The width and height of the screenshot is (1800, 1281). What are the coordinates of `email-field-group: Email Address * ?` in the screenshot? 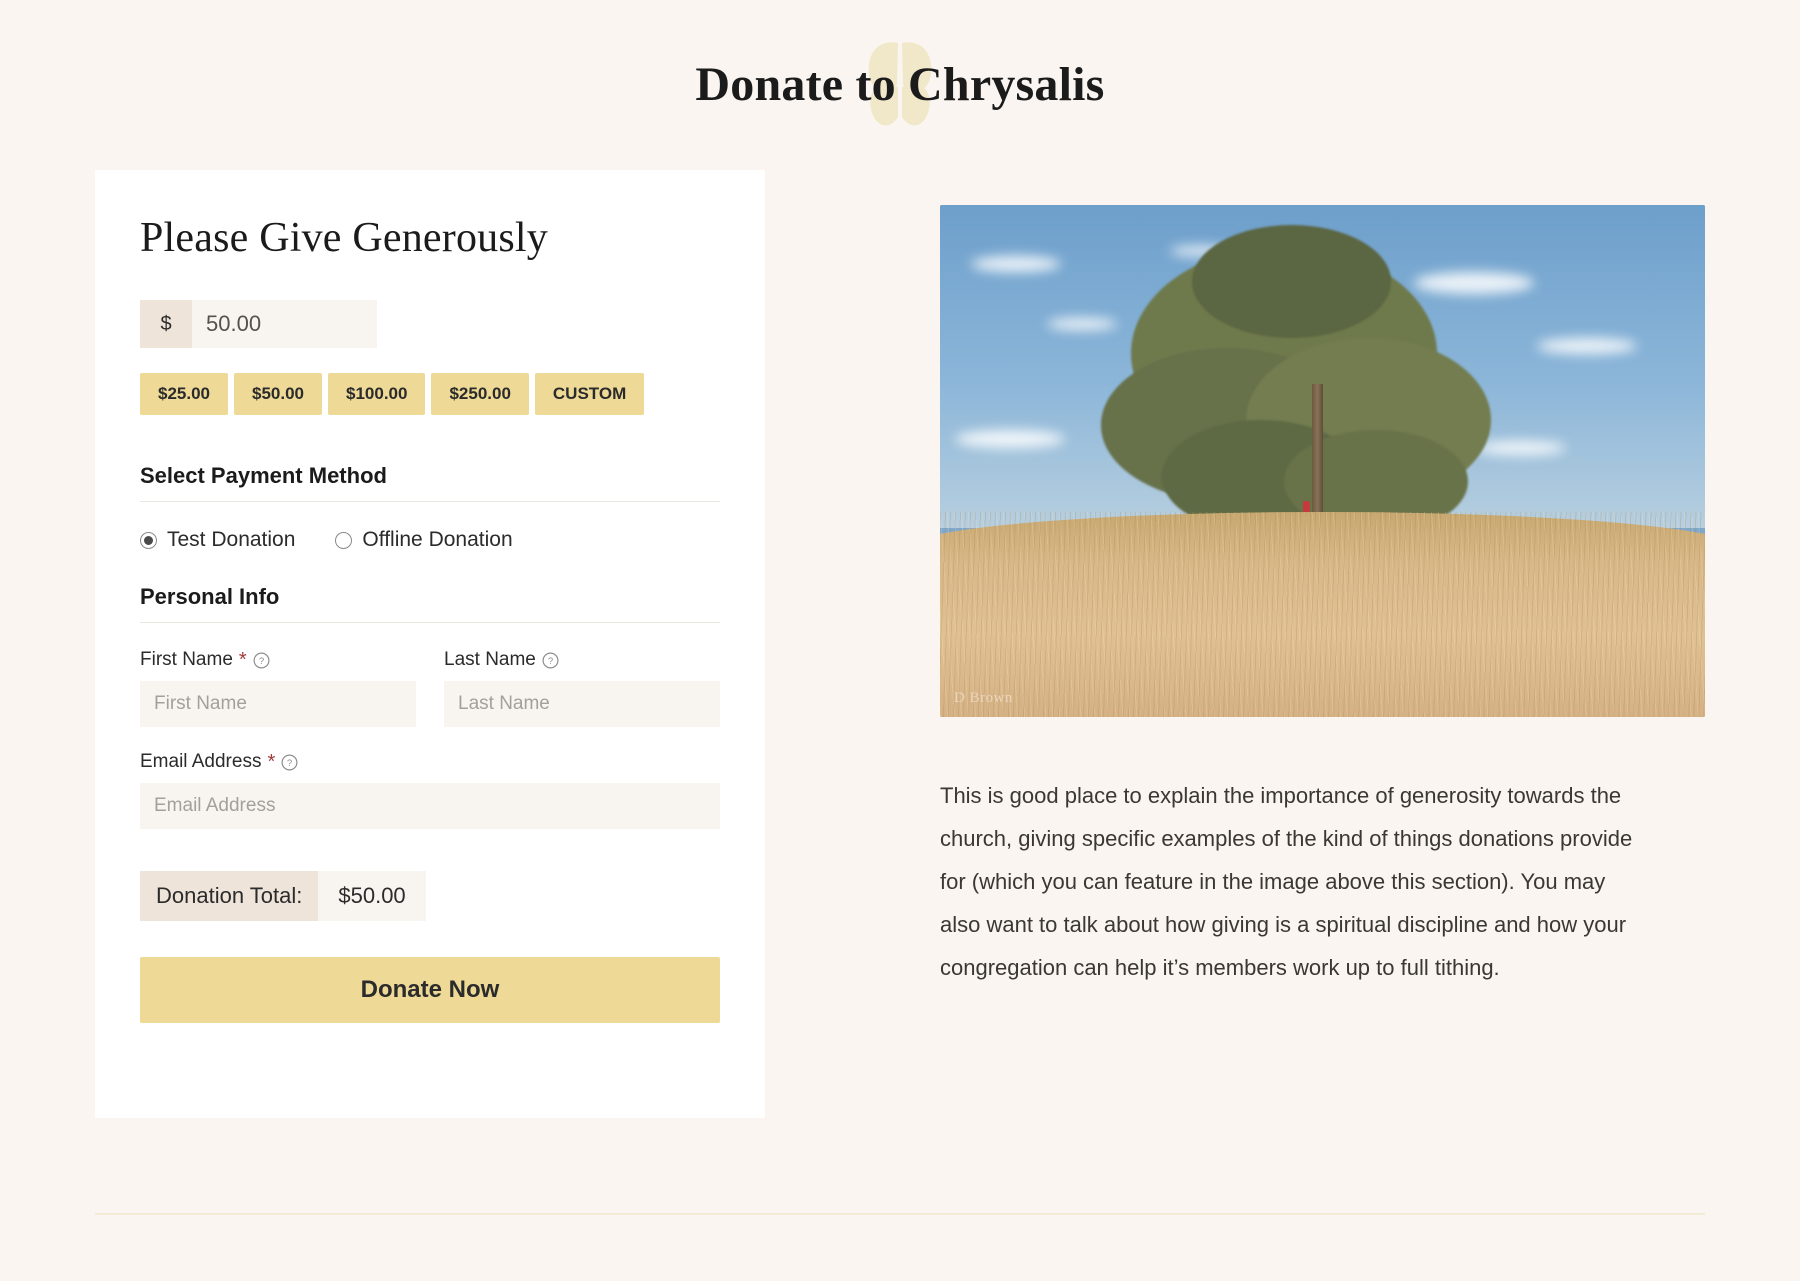 It's located at (430, 790).